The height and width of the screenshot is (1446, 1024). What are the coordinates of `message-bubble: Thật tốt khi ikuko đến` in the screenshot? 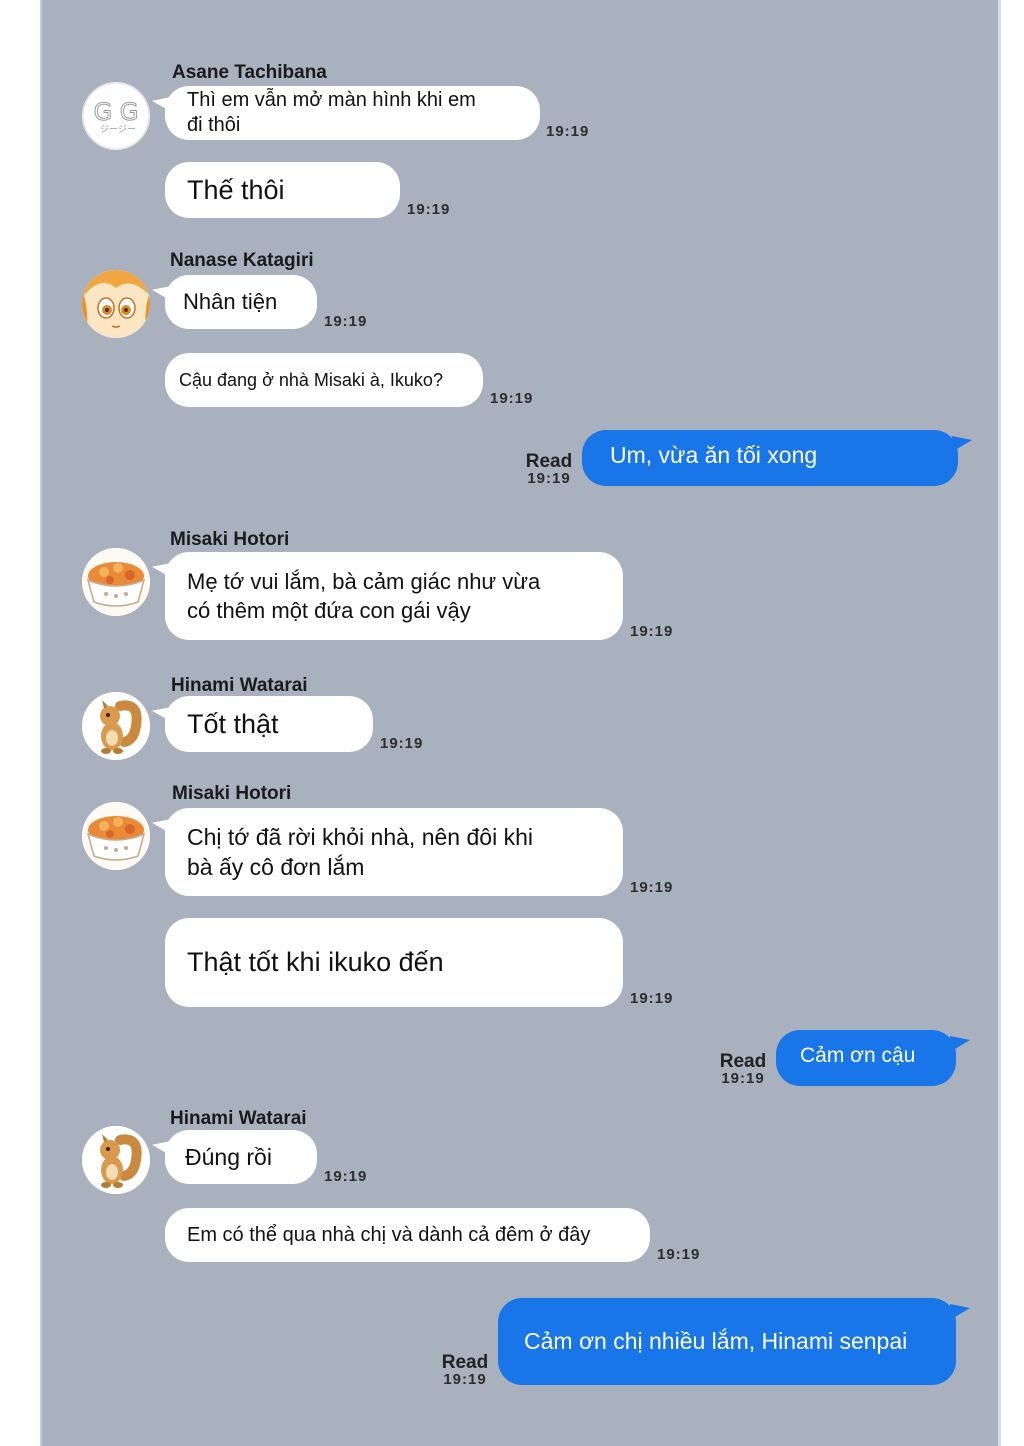 It's located at (394, 962).